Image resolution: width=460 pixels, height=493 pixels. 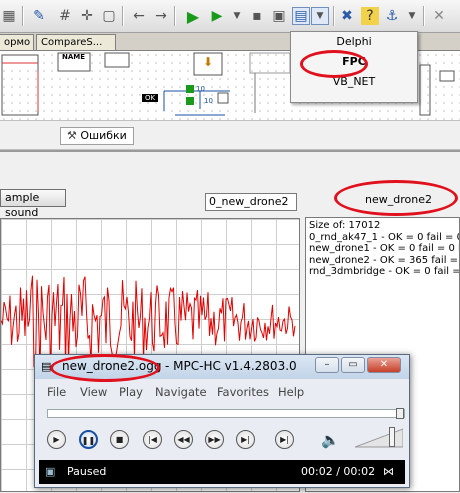 What do you see at coordinates (243, 392) in the screenshot?
I see `menu-favorites: Favorites` at bounding box center [243, 392].